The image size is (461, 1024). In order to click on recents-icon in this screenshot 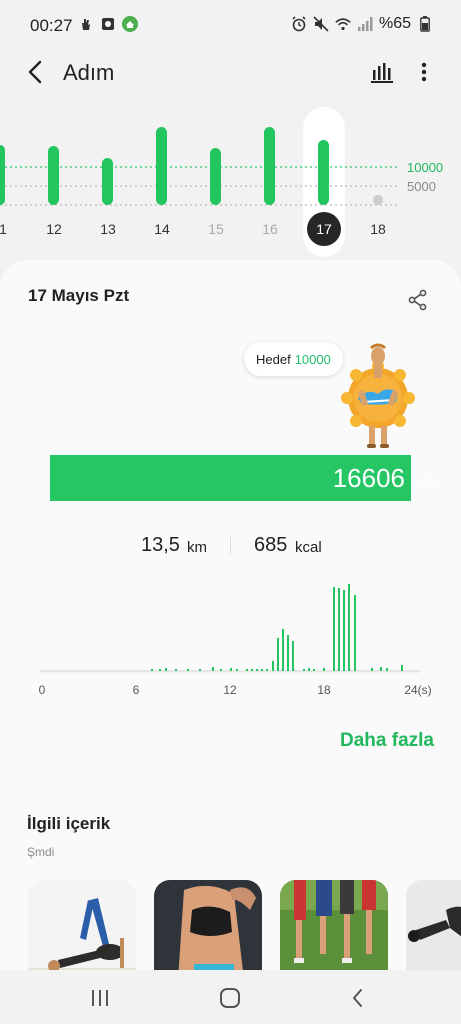, I will do `click(100, 998)`.